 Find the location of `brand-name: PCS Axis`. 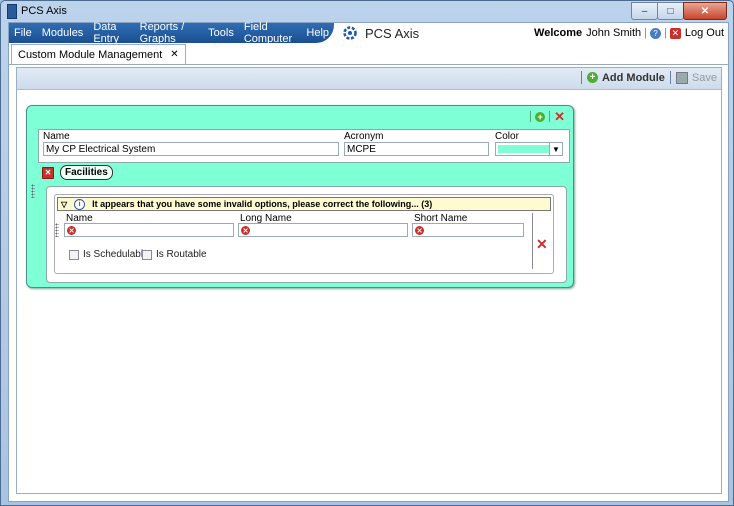

brand-name: PCS Axis is located at coordinates (392, 33).